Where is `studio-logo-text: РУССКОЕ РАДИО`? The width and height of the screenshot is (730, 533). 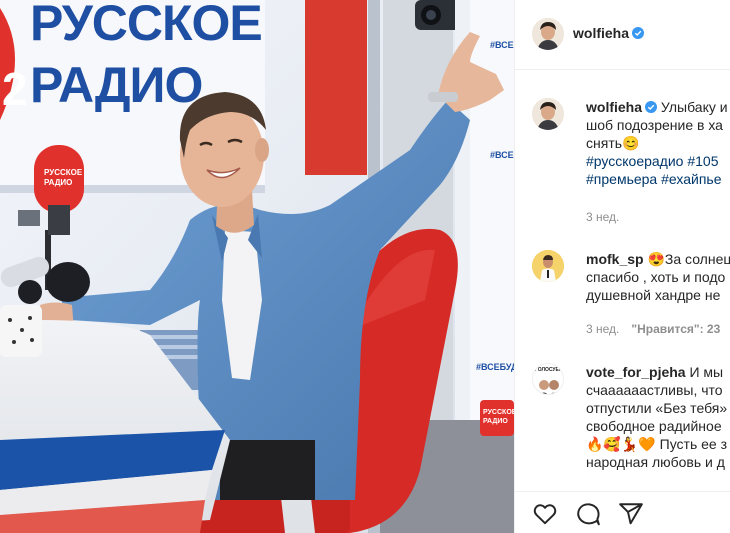 studio-logo-text: РУССКОЕ РАДИО is located at coordinates (146, 58).